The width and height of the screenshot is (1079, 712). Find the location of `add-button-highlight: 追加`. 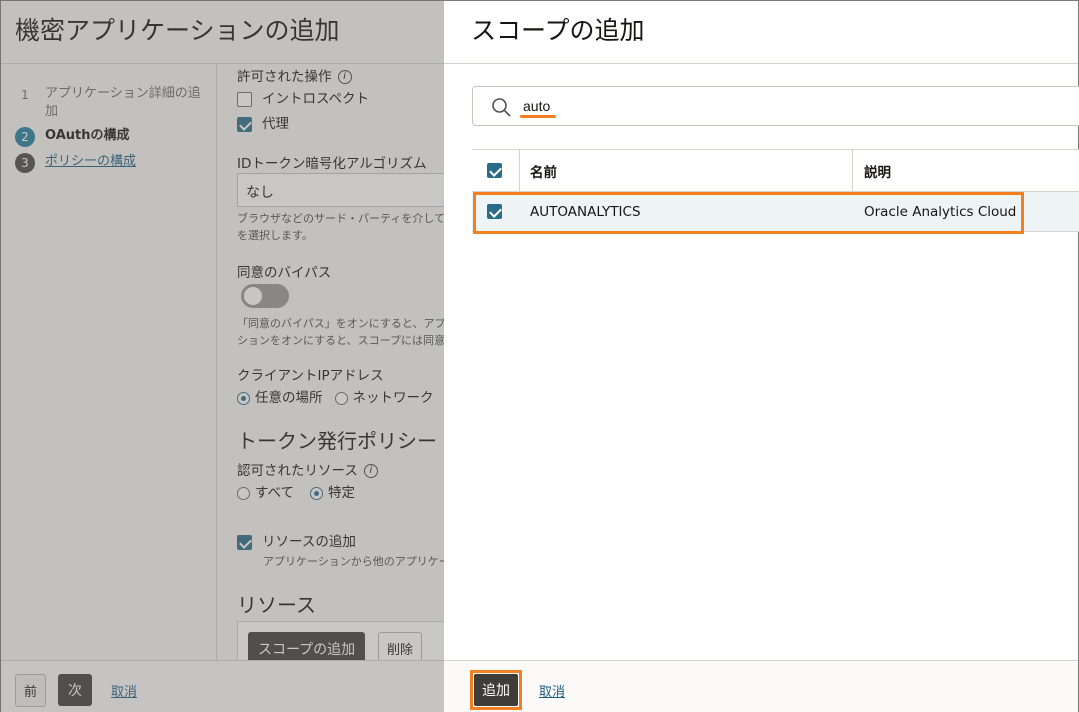

add-button-highlight: 追加 is located at coordinates (496, 690).